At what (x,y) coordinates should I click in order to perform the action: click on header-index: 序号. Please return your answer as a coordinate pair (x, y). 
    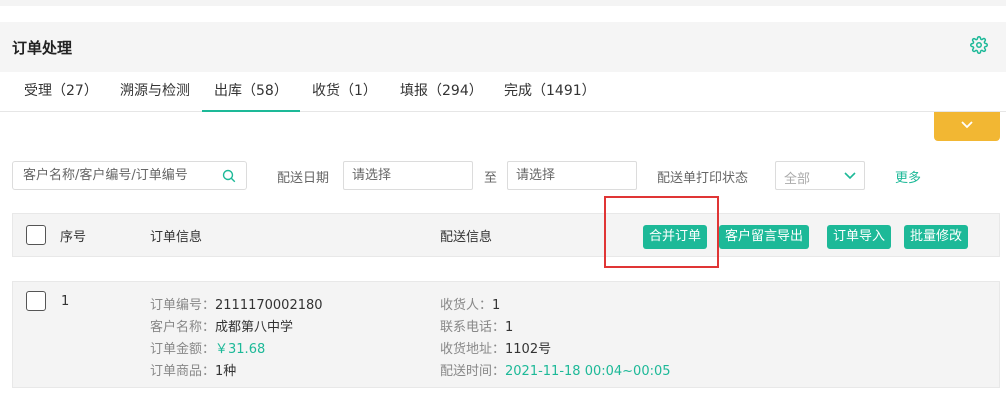
    Looking at the image, I should click on (73, 237).